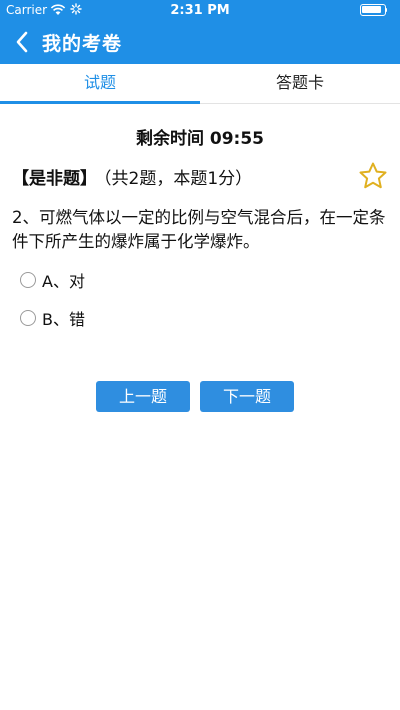  I want to click on option-label: B、错, so click(63, 319).